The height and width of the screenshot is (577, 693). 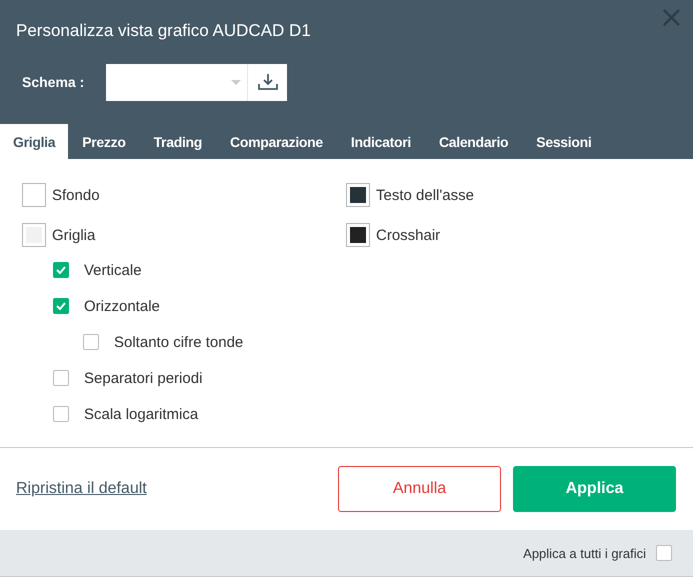 What do you see at coordinates (380, 141) in the screenshot?
I see `tab: Indicatori` at bounding box center [380, 141].